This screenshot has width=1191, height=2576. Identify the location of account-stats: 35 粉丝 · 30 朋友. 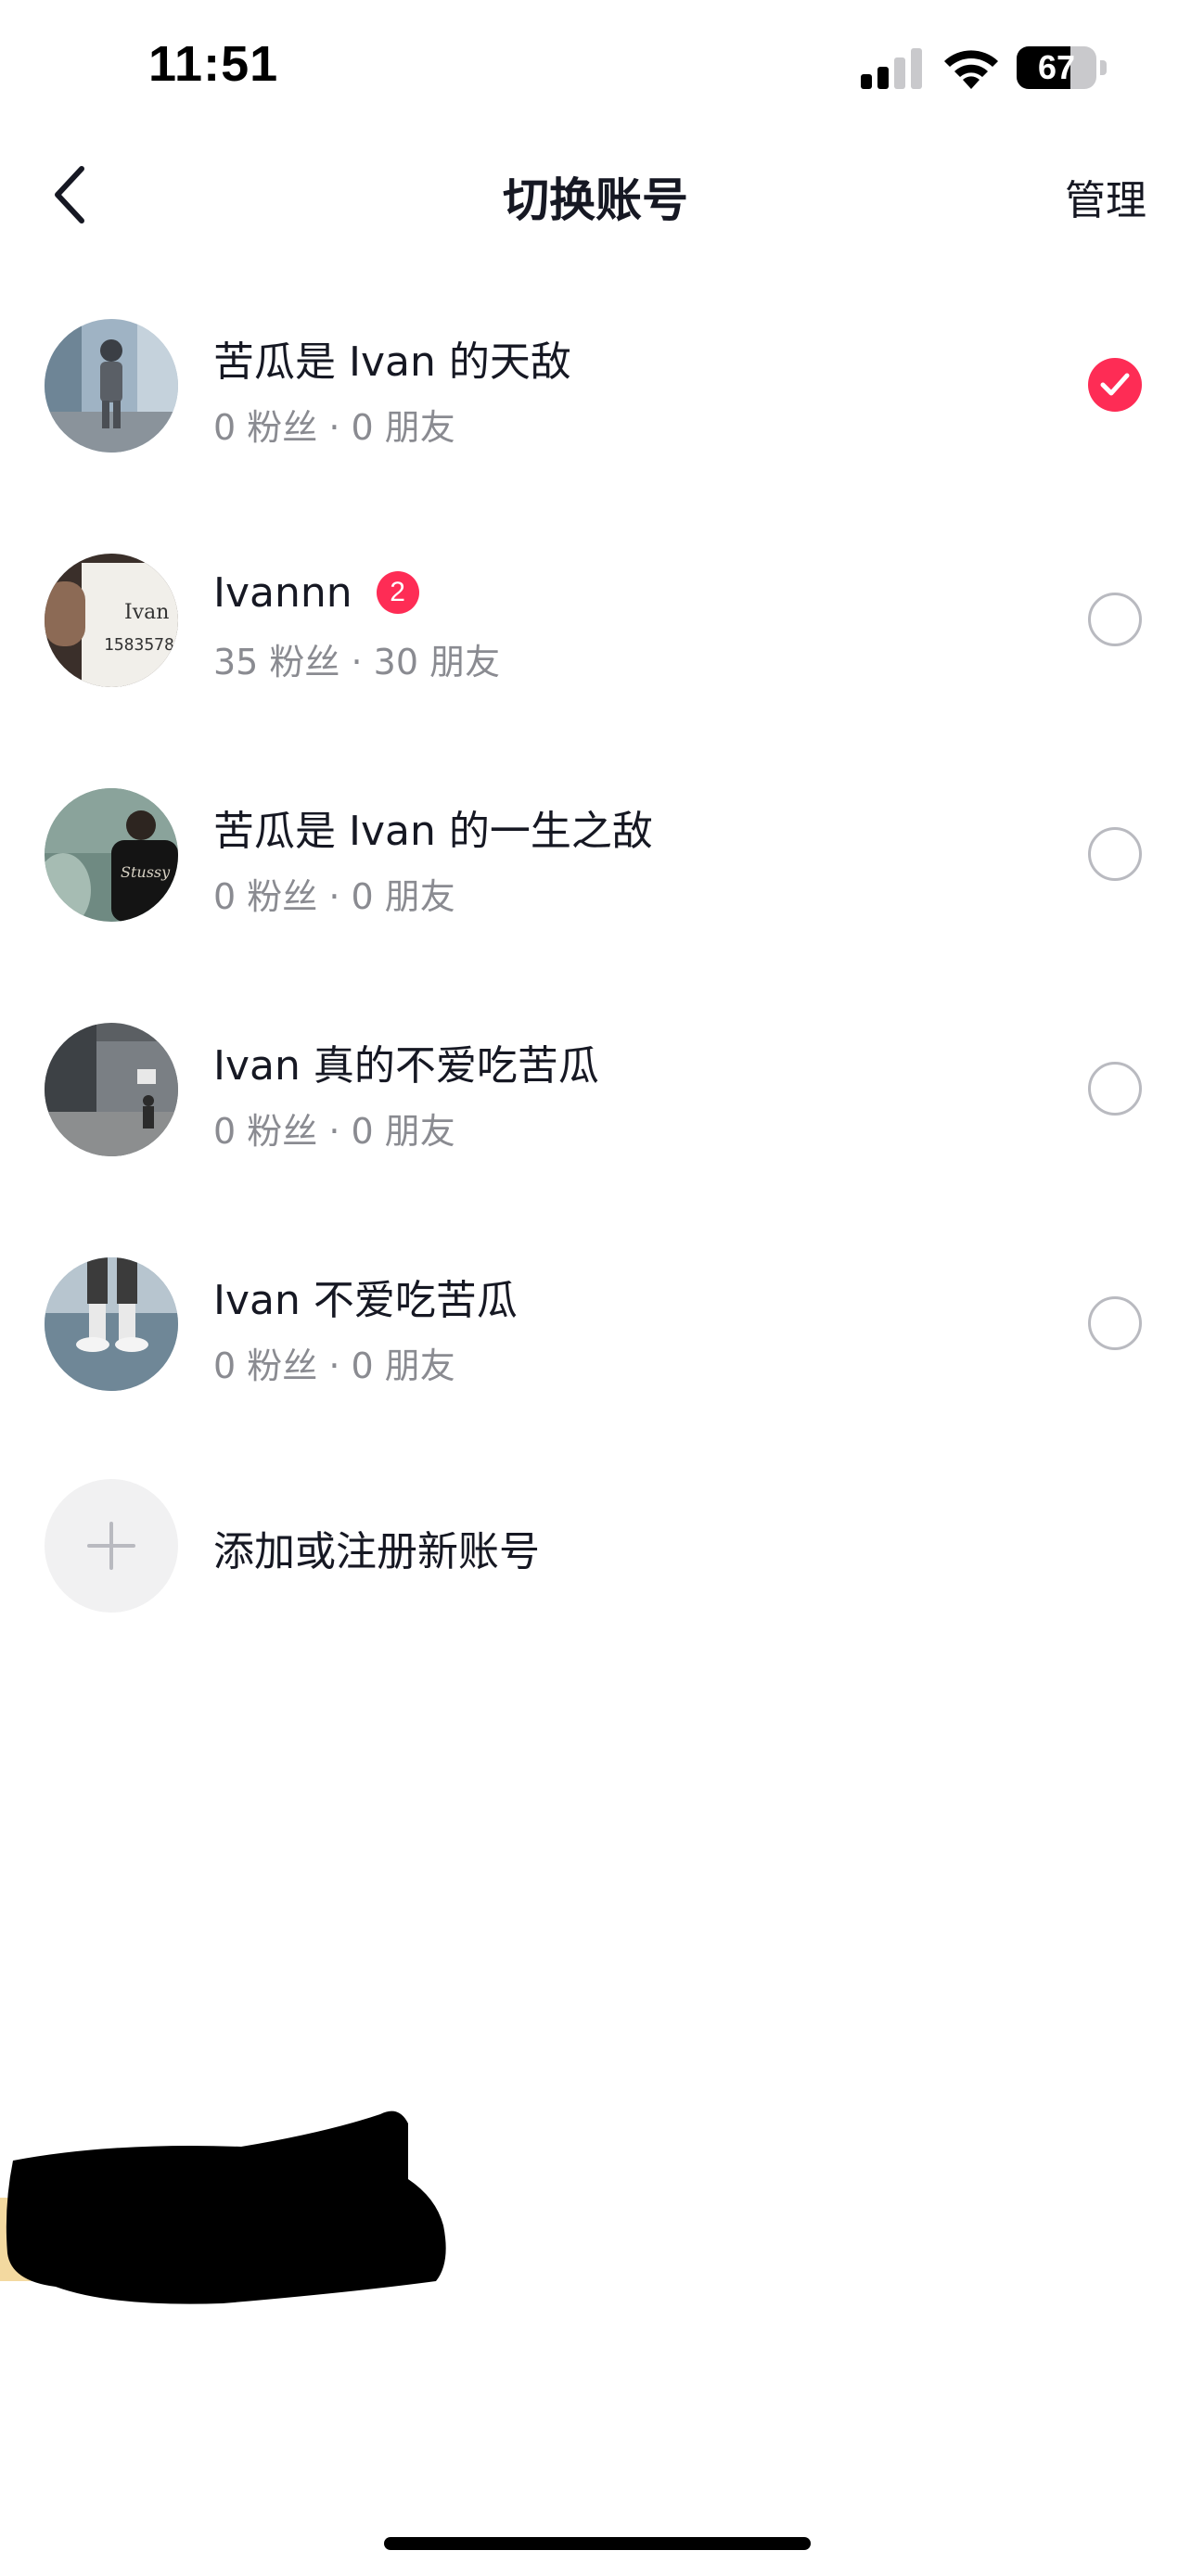
(357, 662).